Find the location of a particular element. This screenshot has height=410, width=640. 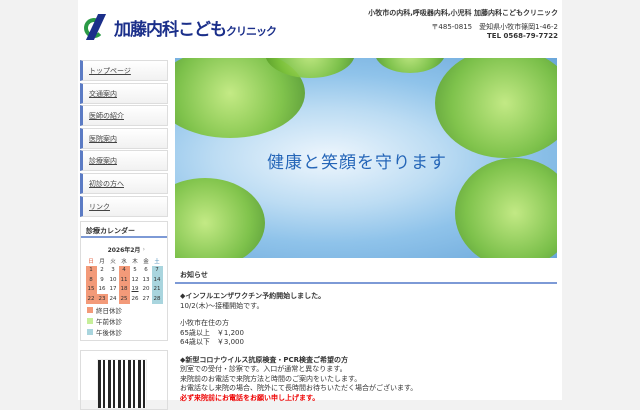

legend-label: 午前休診 is located at coordinates (109, 322).